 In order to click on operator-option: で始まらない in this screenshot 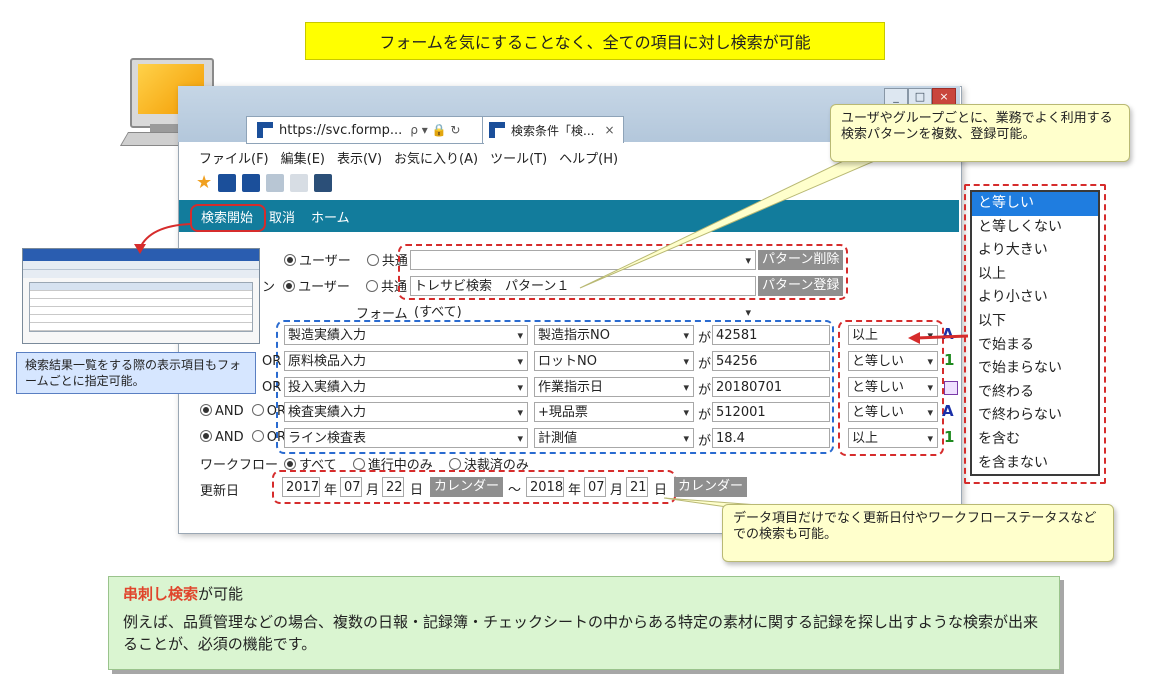, I will do `click(1035, 369)`.